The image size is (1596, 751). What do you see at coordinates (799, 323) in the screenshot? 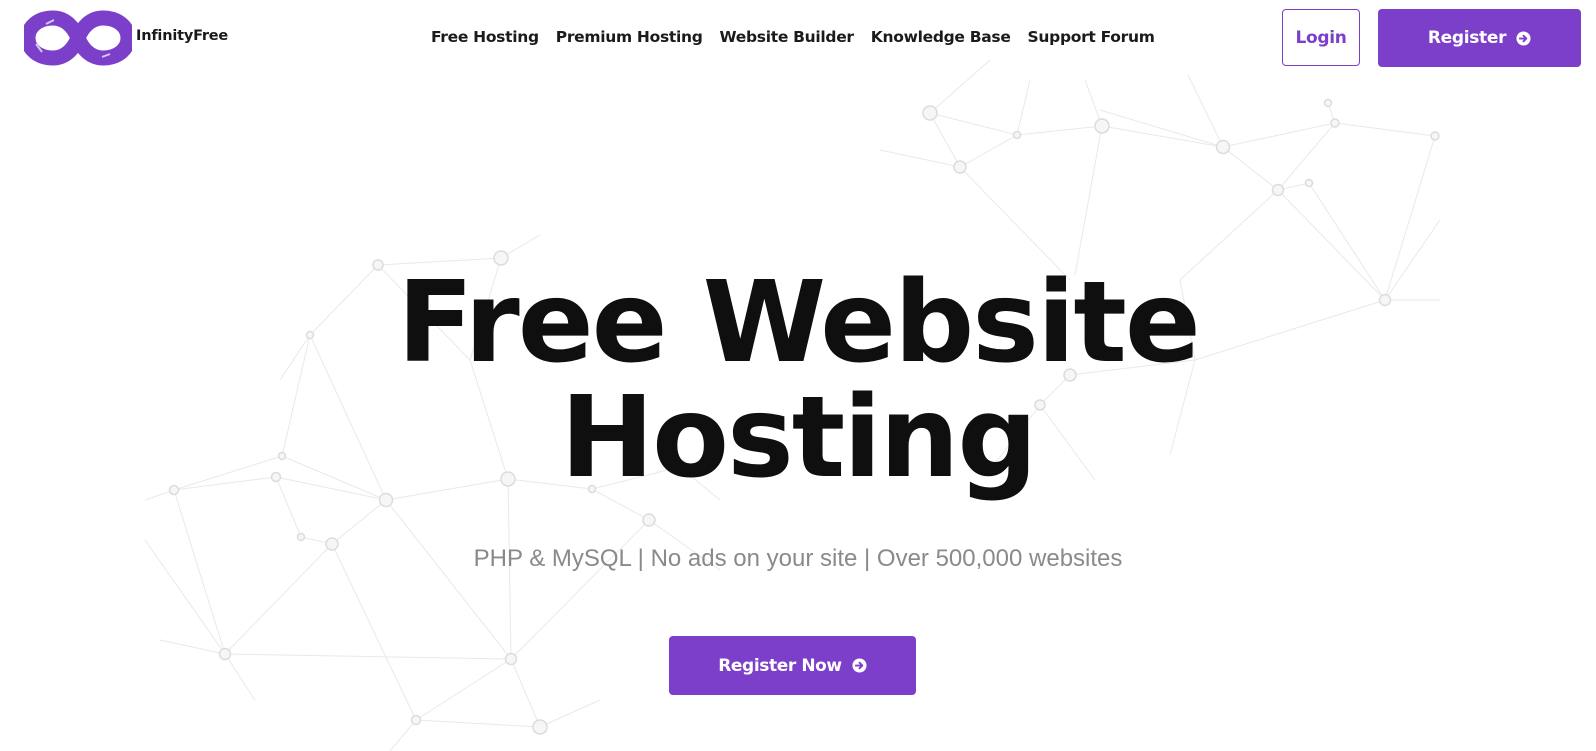
I see `hero-title-line-1: Free Website` at bounding box center [799, 323].